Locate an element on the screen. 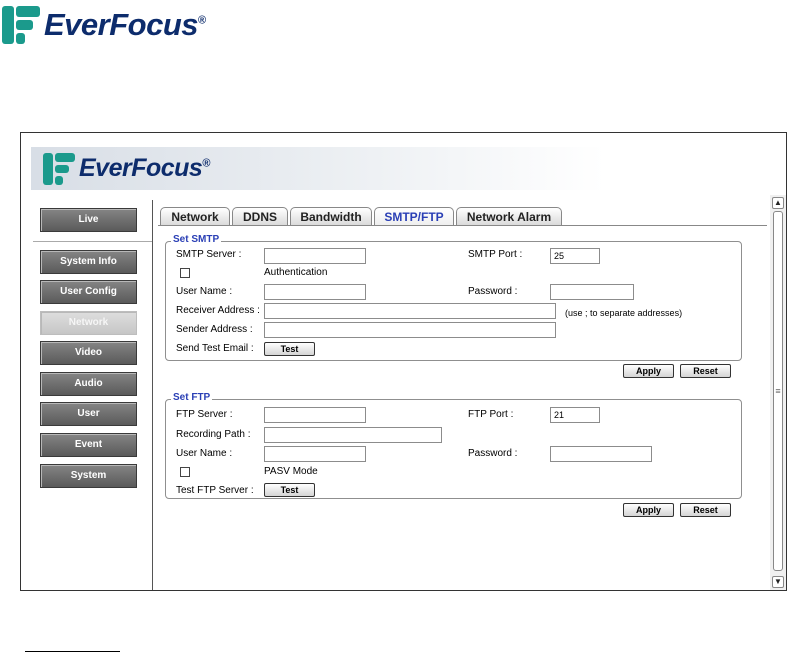 The height and width of the screenshot is (653, 803). vertical-scrollbar: ▲ ≡ ▼ is located at coordinates (778, 392).